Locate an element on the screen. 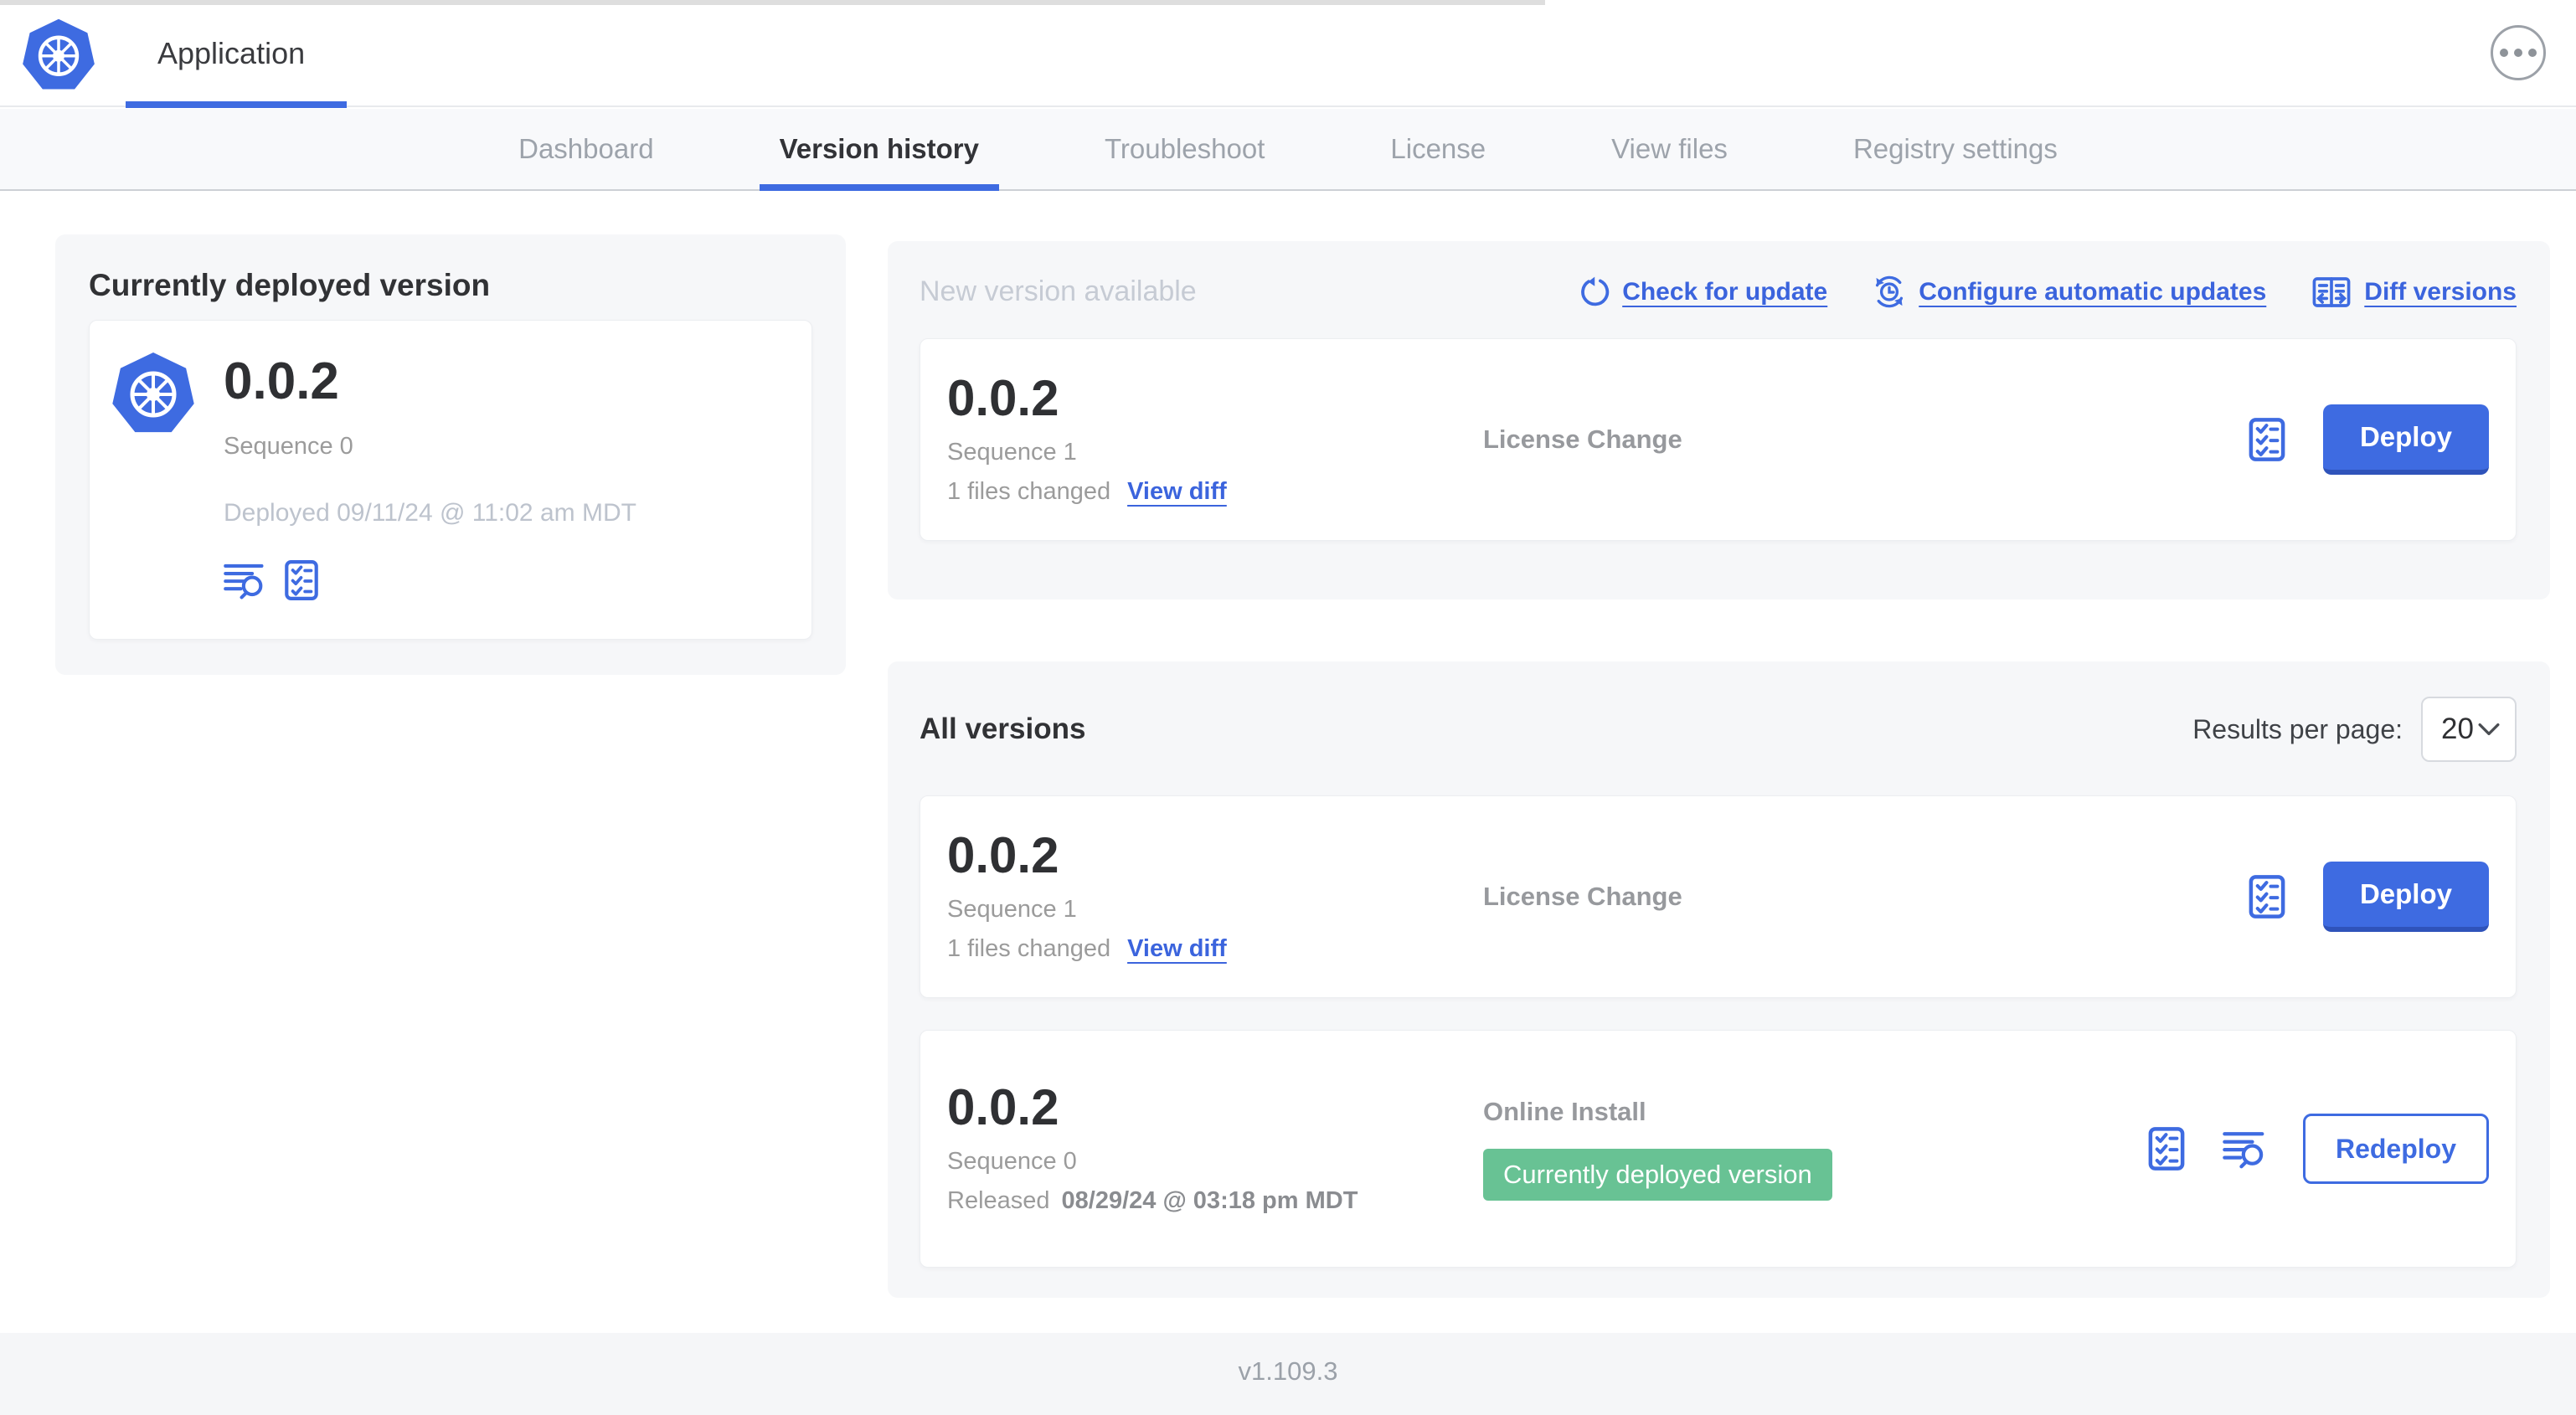  released-label: Released is located at coordinates (998, 1200).